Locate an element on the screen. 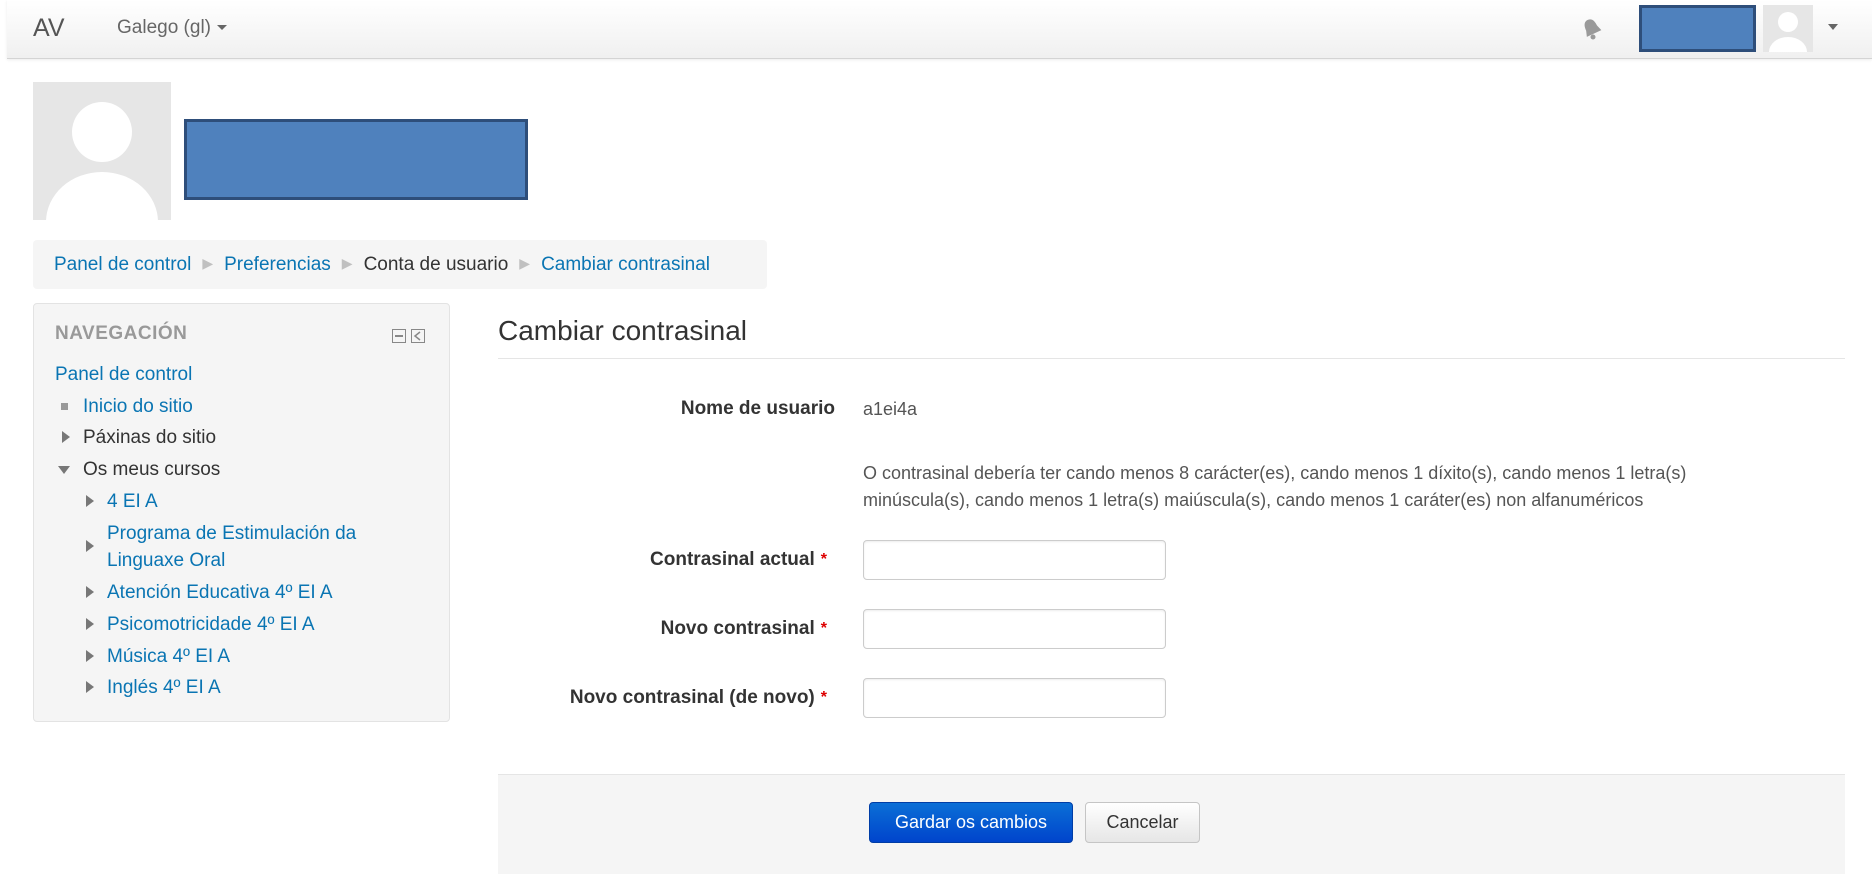 This screenshot has width=1872, height=874. collapse-arrow-icon is located at coordinates (64, 470).